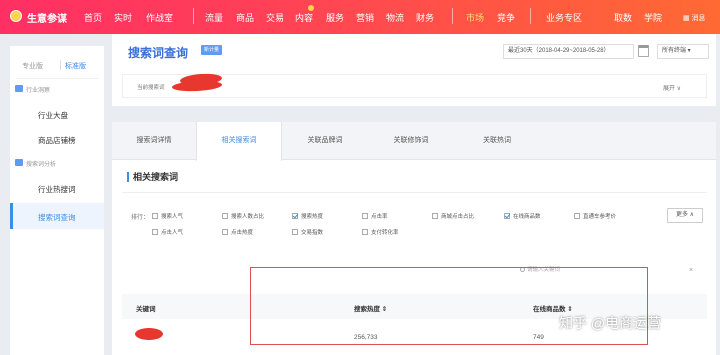 The image size is (720, 355). What do you see at coordinates (325, 141) in the screenshot?
I see `tab-brand-words: 关联品牌词` at bounding box center [325, 141].